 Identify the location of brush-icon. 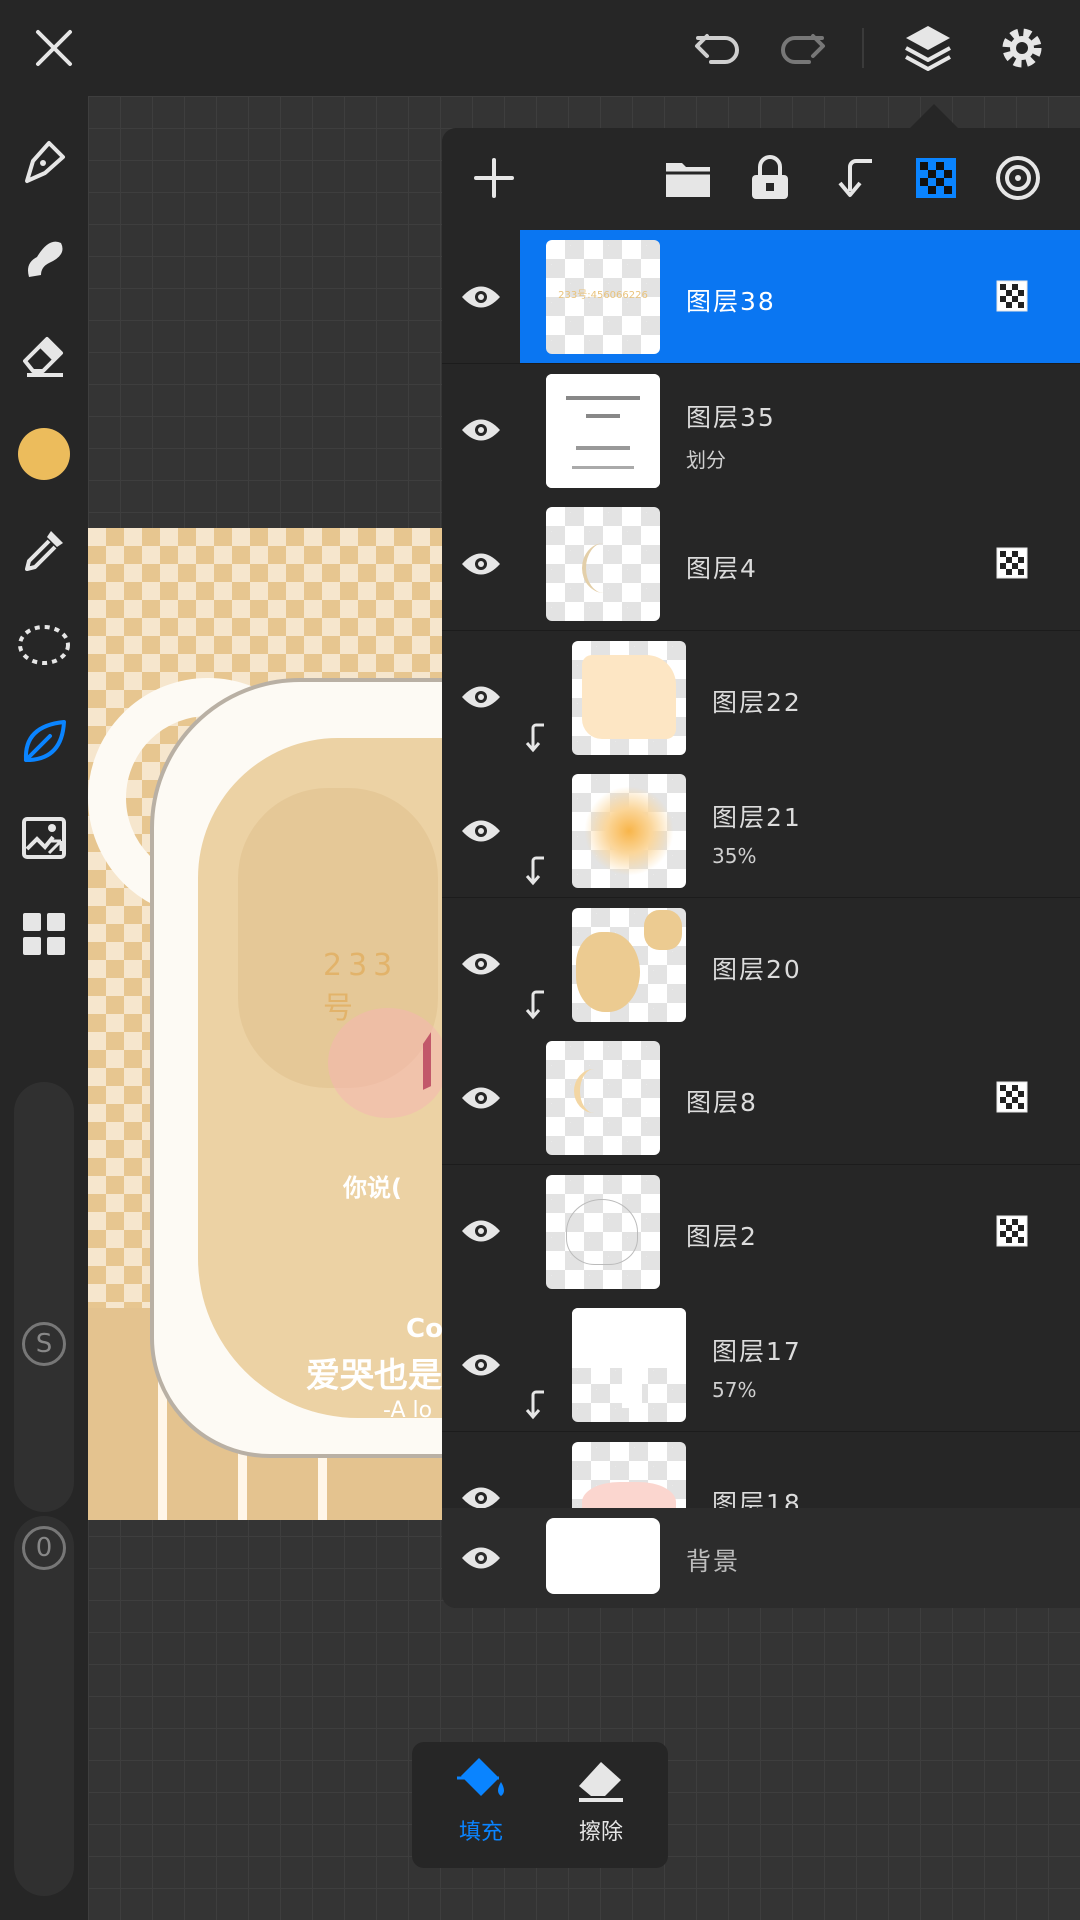
(44, 162).